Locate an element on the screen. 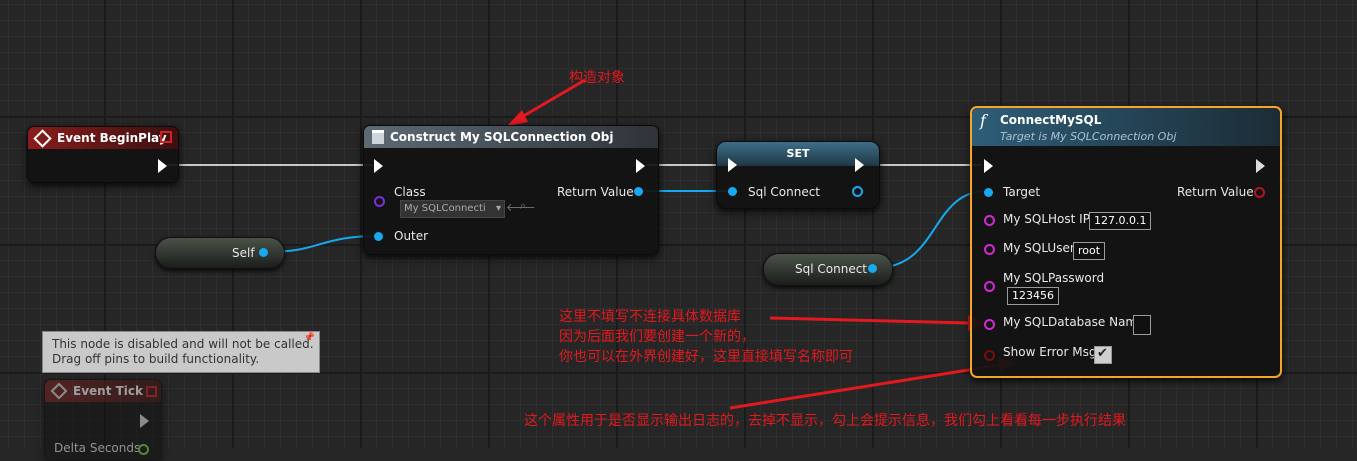 The image size is (1357, 461). construct-icon is located at coordinates (378, 137).